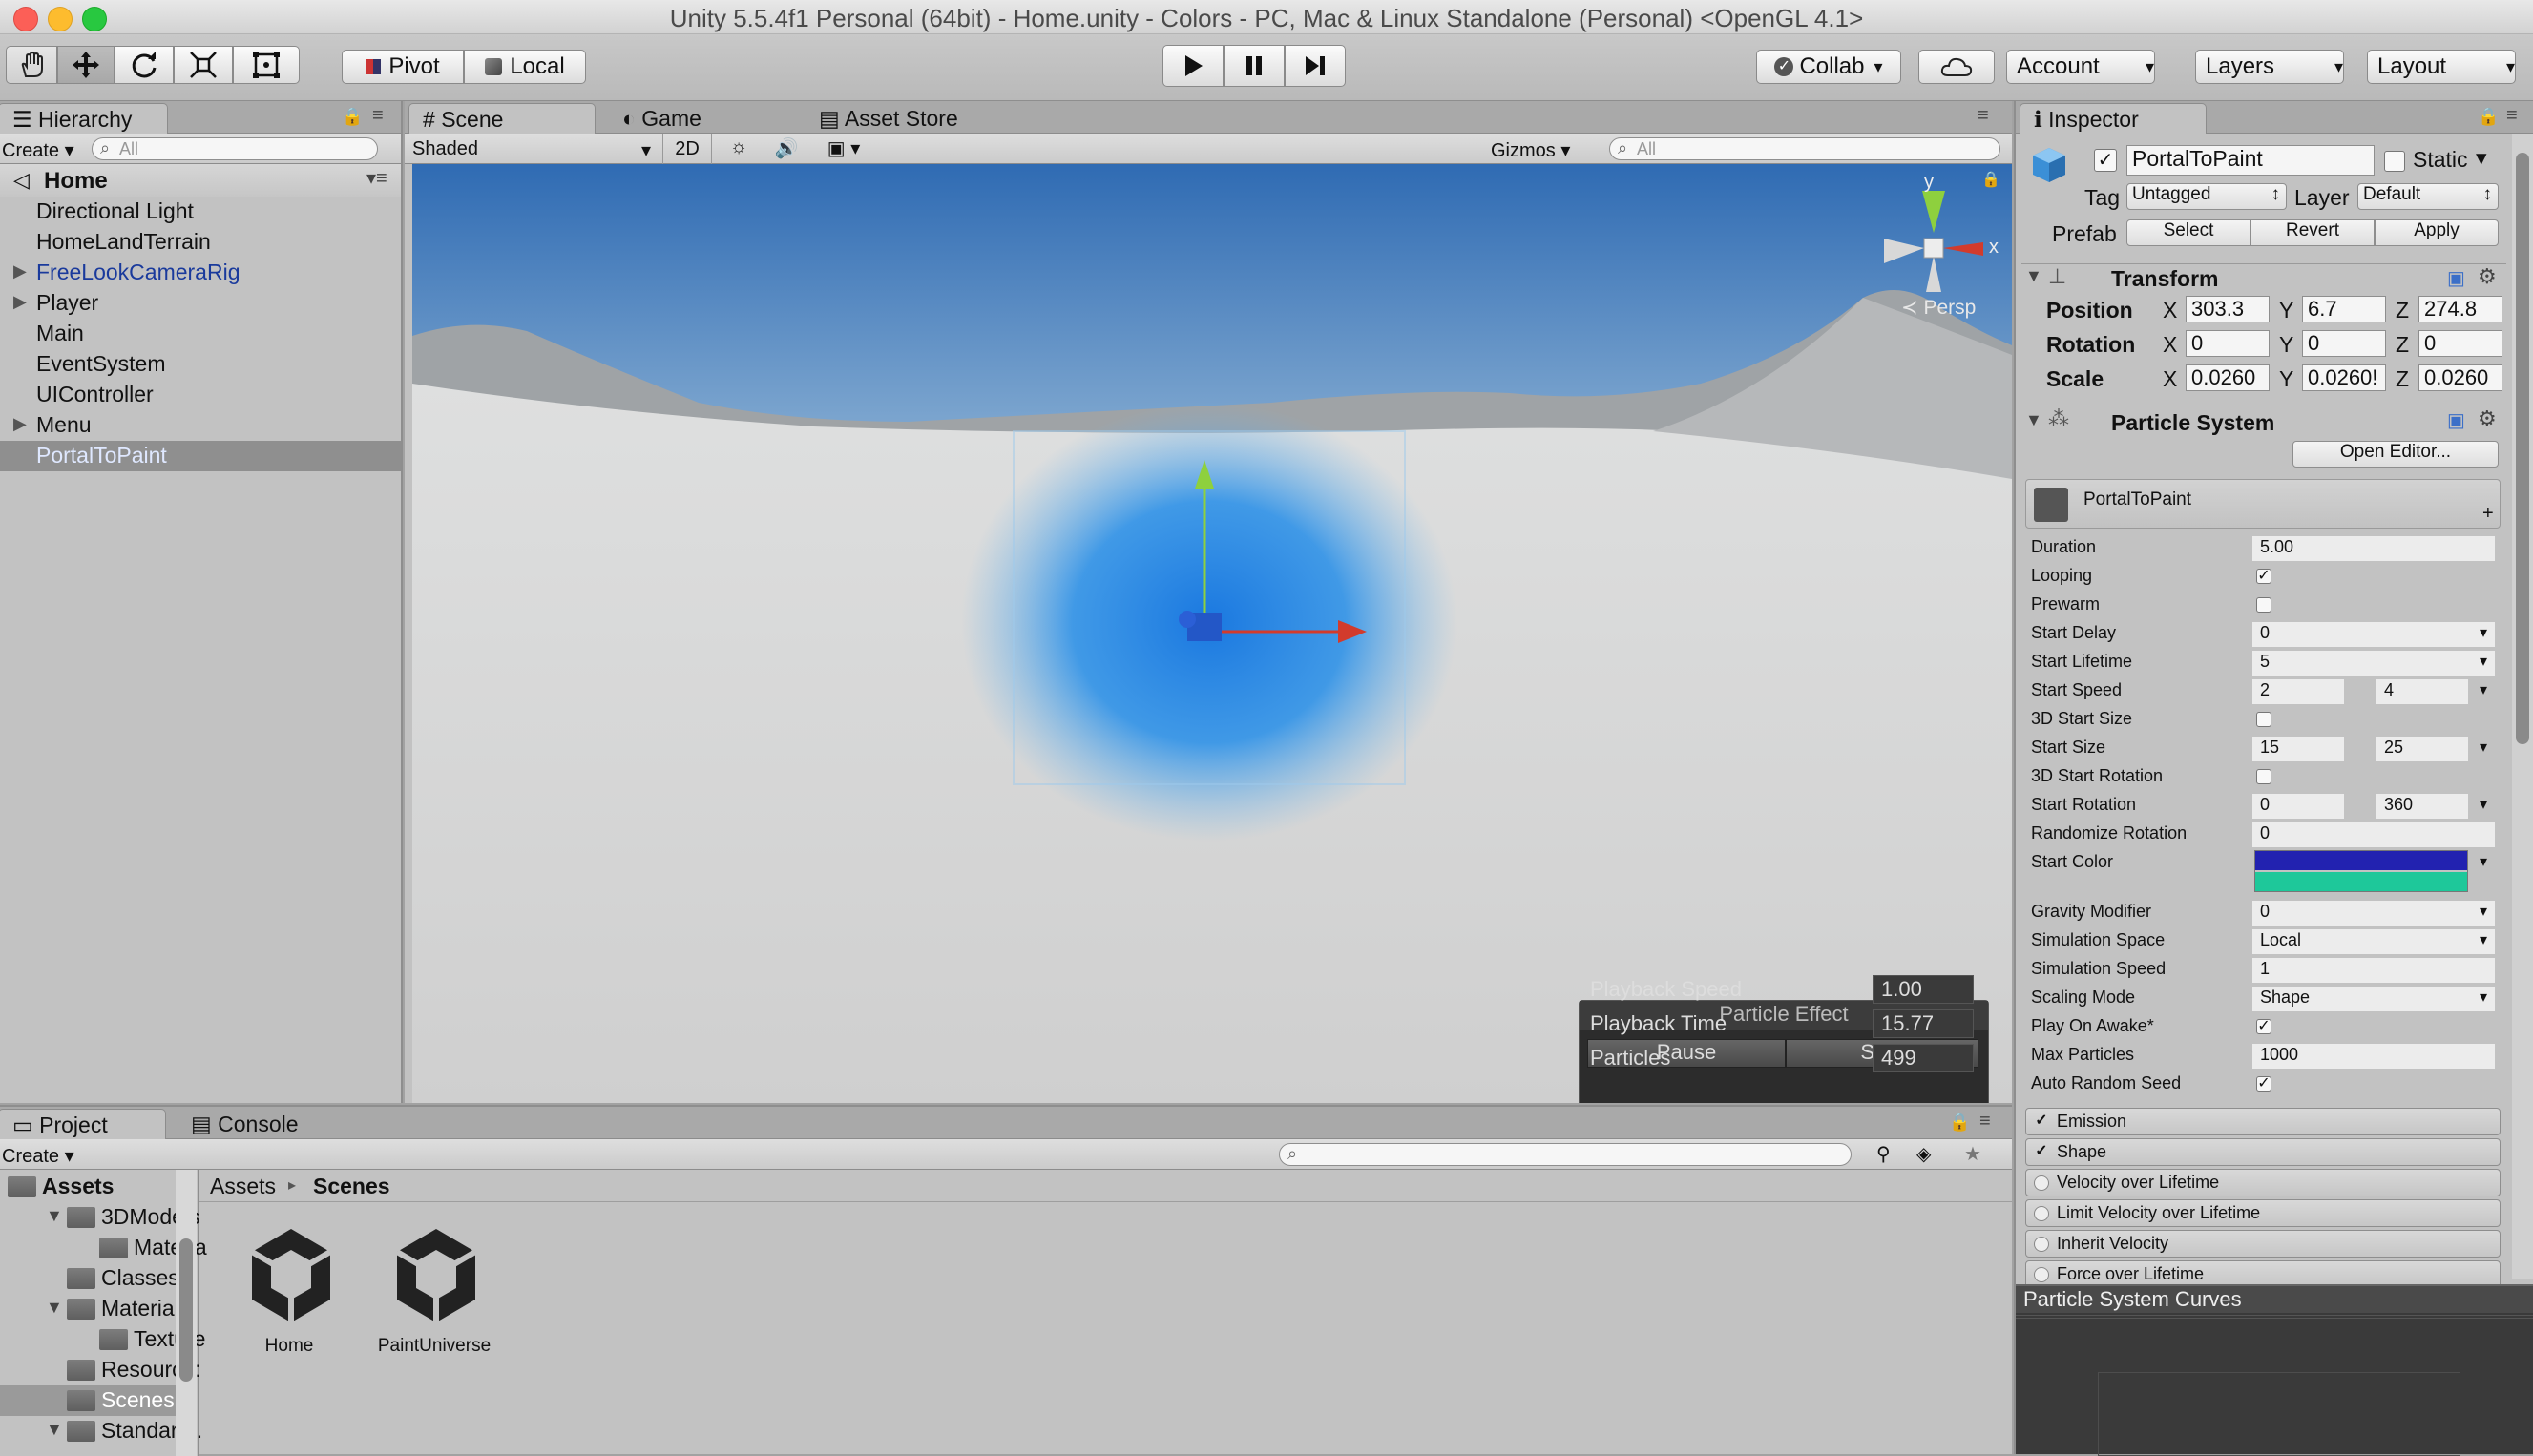 The image size is (2533, 1456). What do you see at coordinates (200, 395) in the screenshot?
I see `hierarchy-item: UIController` at bounding box center [200, 395].